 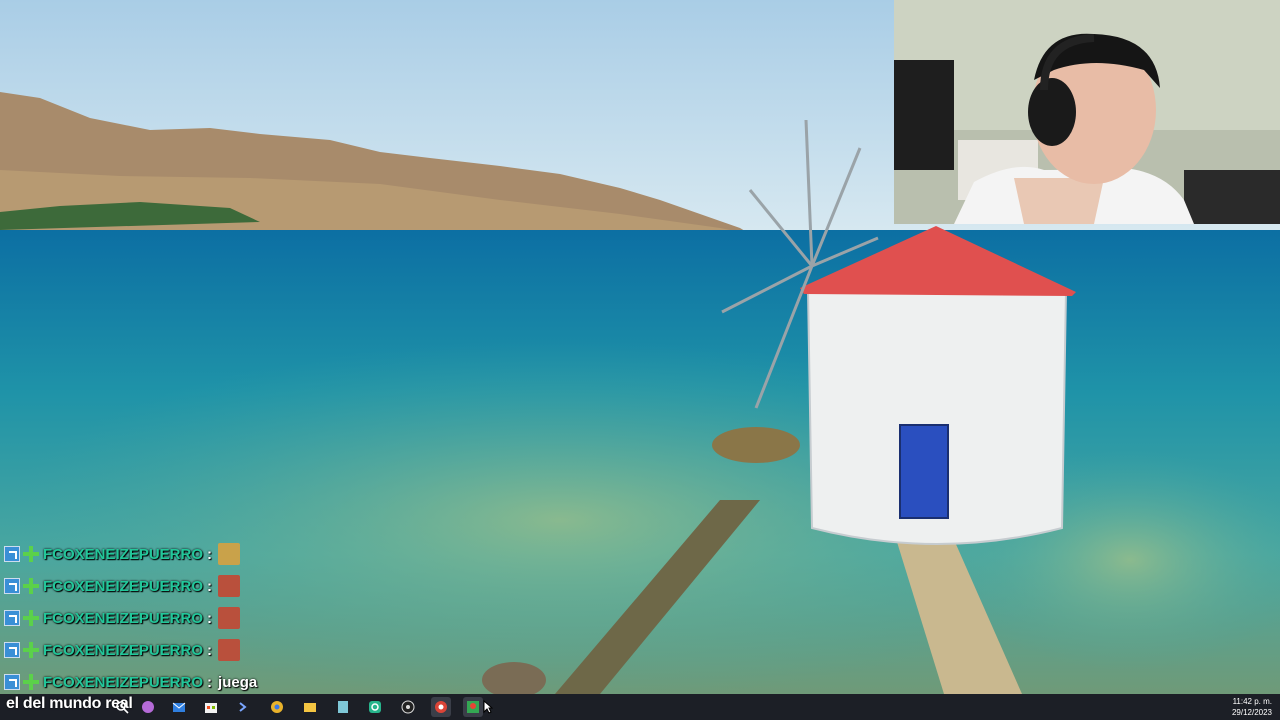 What do you see at coordinates (473, 707) in the screenshot?
I see `maps-icon` at bounding box center [473, 707].